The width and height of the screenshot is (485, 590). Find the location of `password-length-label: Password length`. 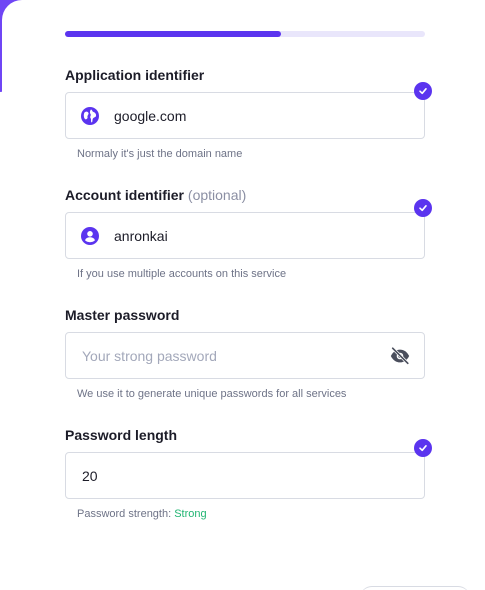

password-length-label: Password length is located at coordinates (121, 435).